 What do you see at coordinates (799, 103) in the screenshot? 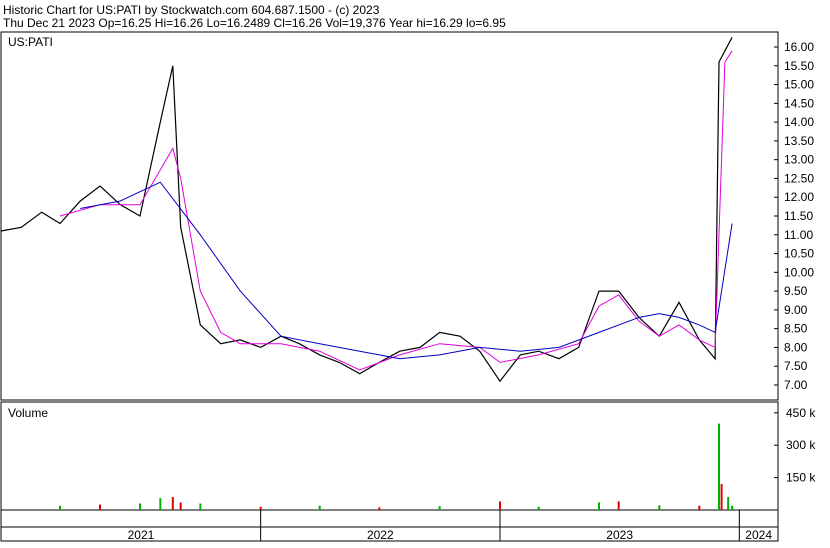
I see `price-tick-label: 14.50` at bounding box center [799, 103].